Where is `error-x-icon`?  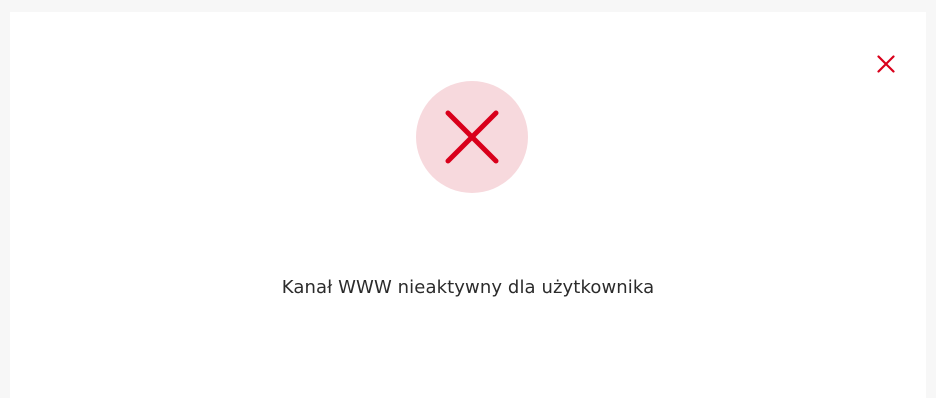
error-x-icon is located at coordinates (472, 137).